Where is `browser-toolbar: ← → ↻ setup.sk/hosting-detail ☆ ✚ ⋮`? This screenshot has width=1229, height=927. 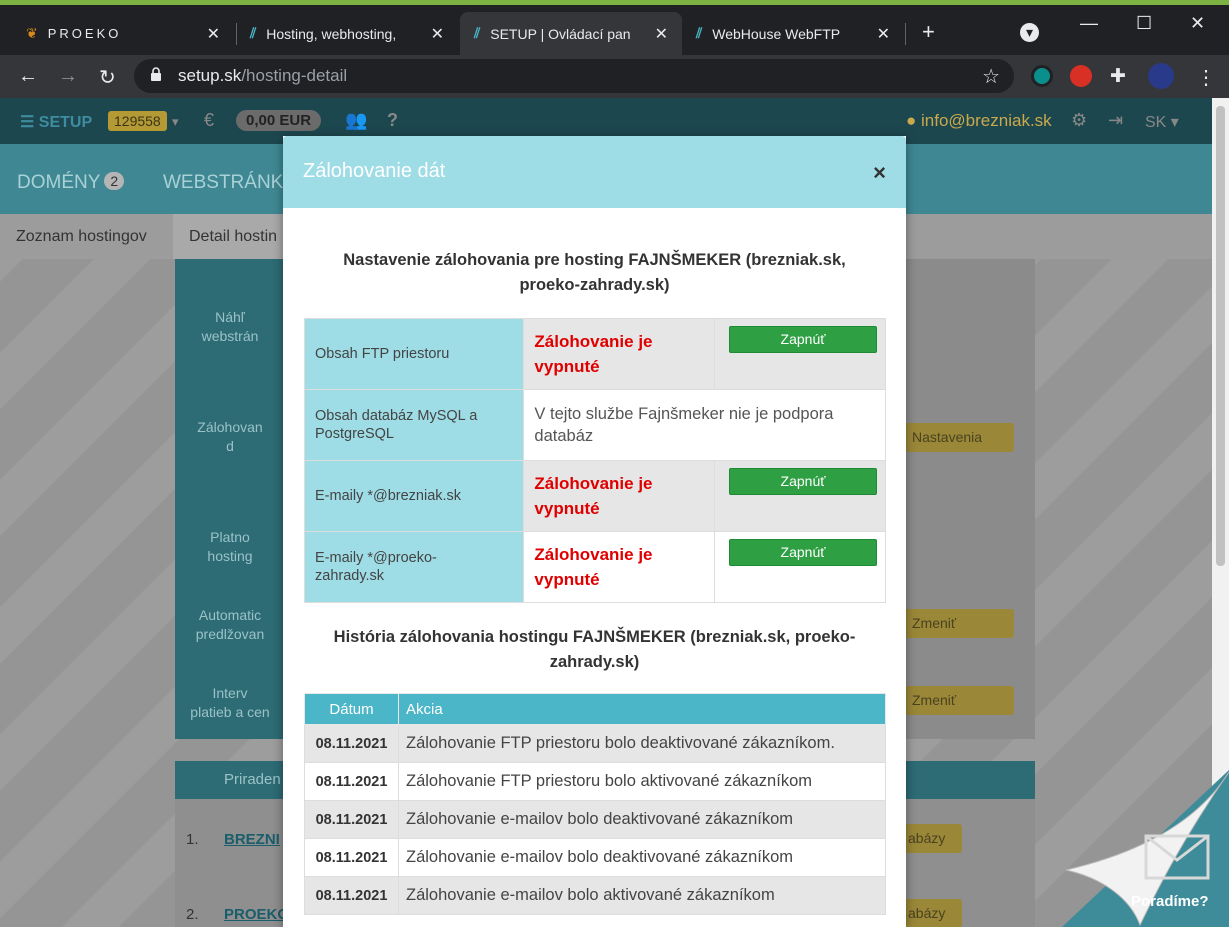
browser-toolbar: ← → ↻ setup.sk/hosting-detail ☆ ✚ ⋮ is located at coordinates (614, 76).